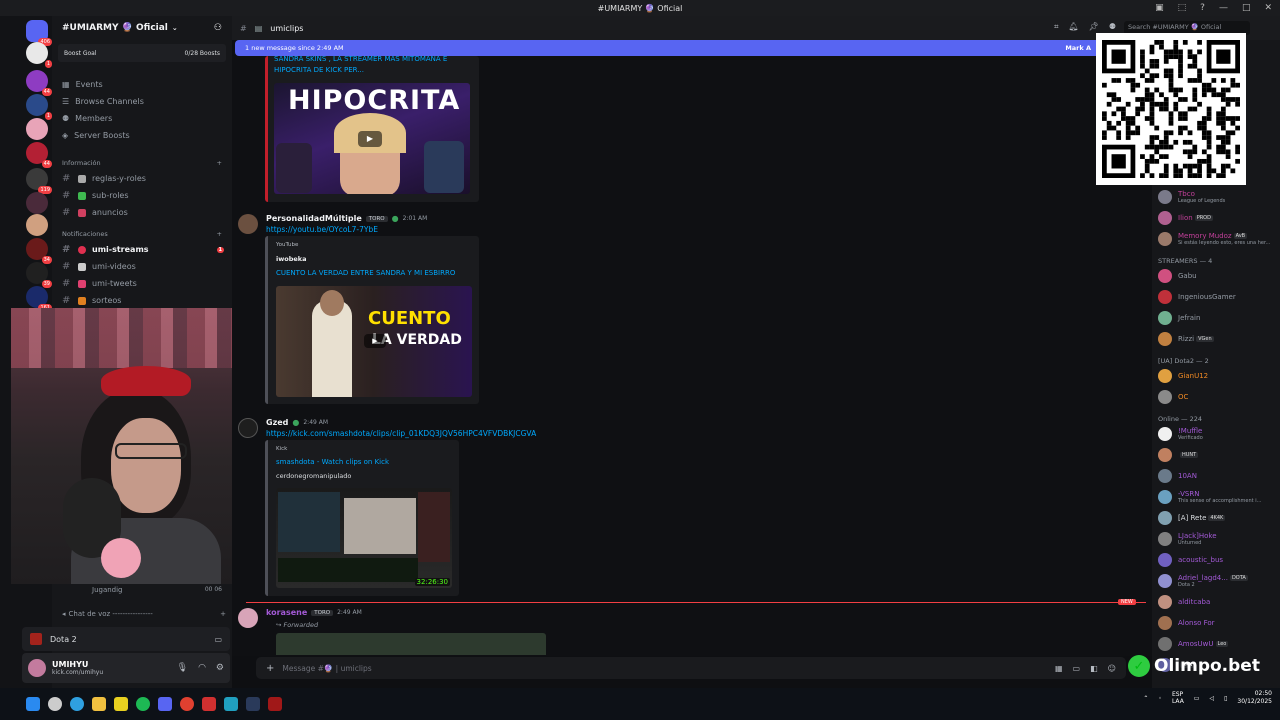 The height and width of the screenshot is (720, 1280). I want to click on channel-anuncios: # anuncios, so click(142, 212).